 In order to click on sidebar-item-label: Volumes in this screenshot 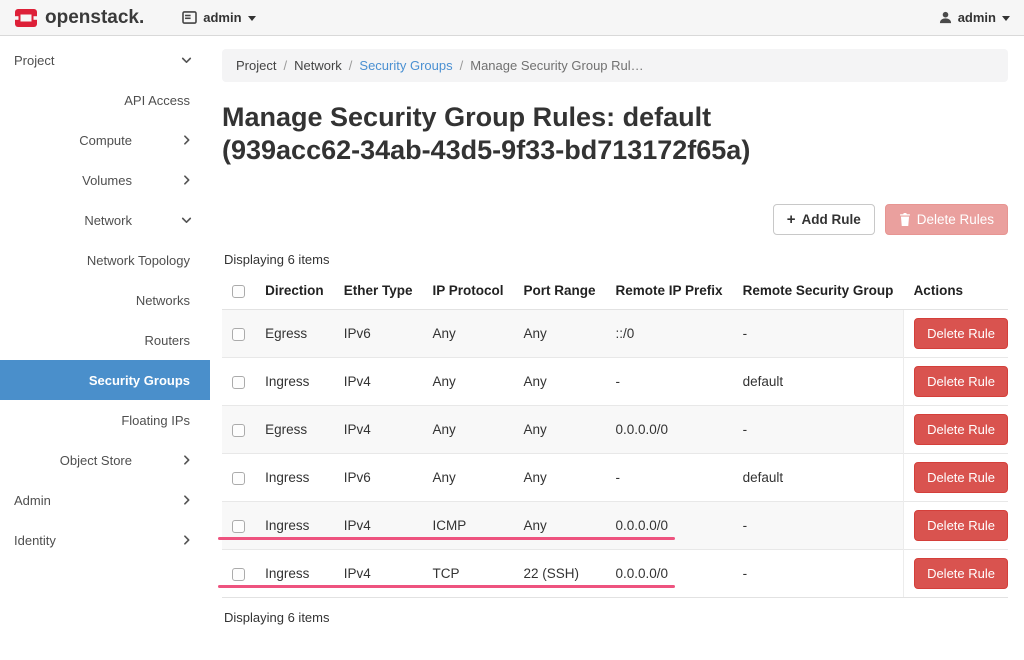, I will do `click(107, 180)`.